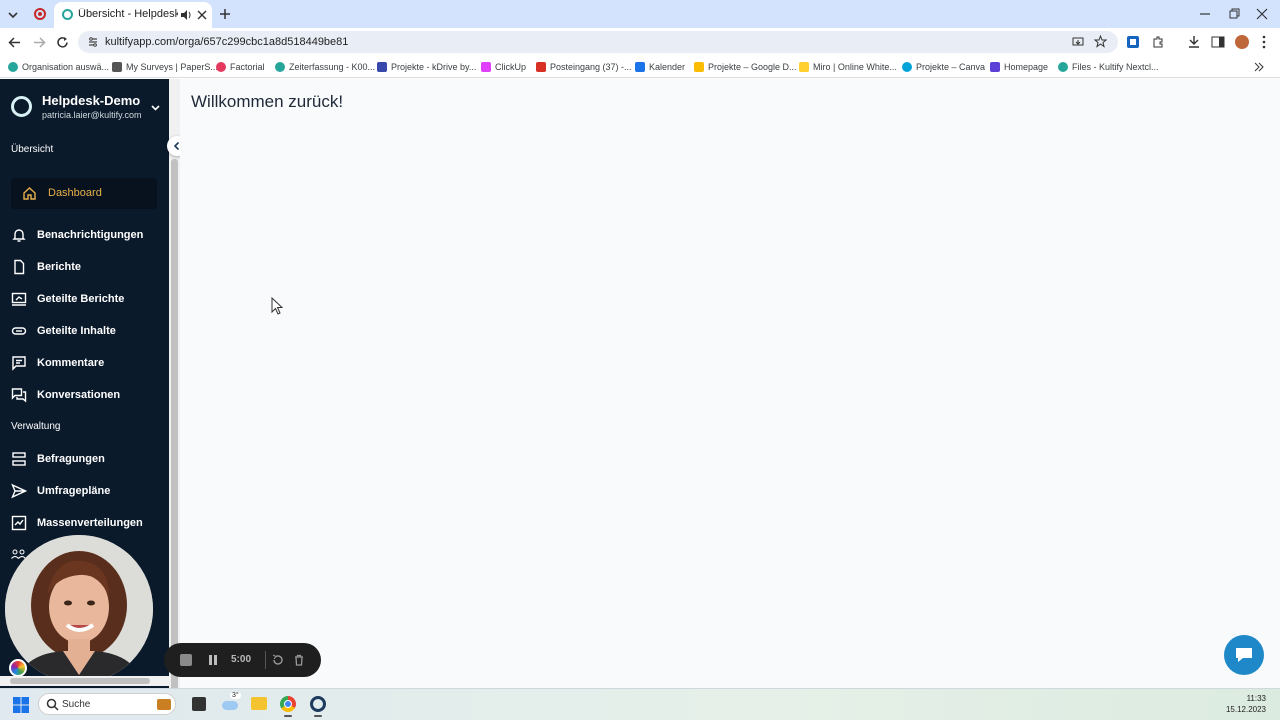 The image size is (1280, 720). What do you see at coordinates (19, 267) in the screenshot?
I see `document-icon` at bounding box center [19, 267].